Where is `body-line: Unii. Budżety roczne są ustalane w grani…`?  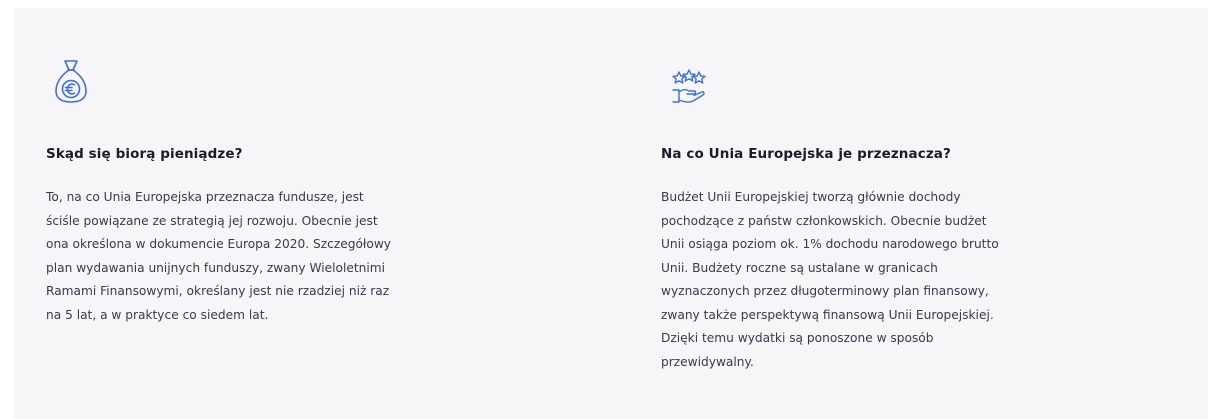 body-line: Unii. Budżety roczne są ustalane w grani… is located at coordinates (799, 267).